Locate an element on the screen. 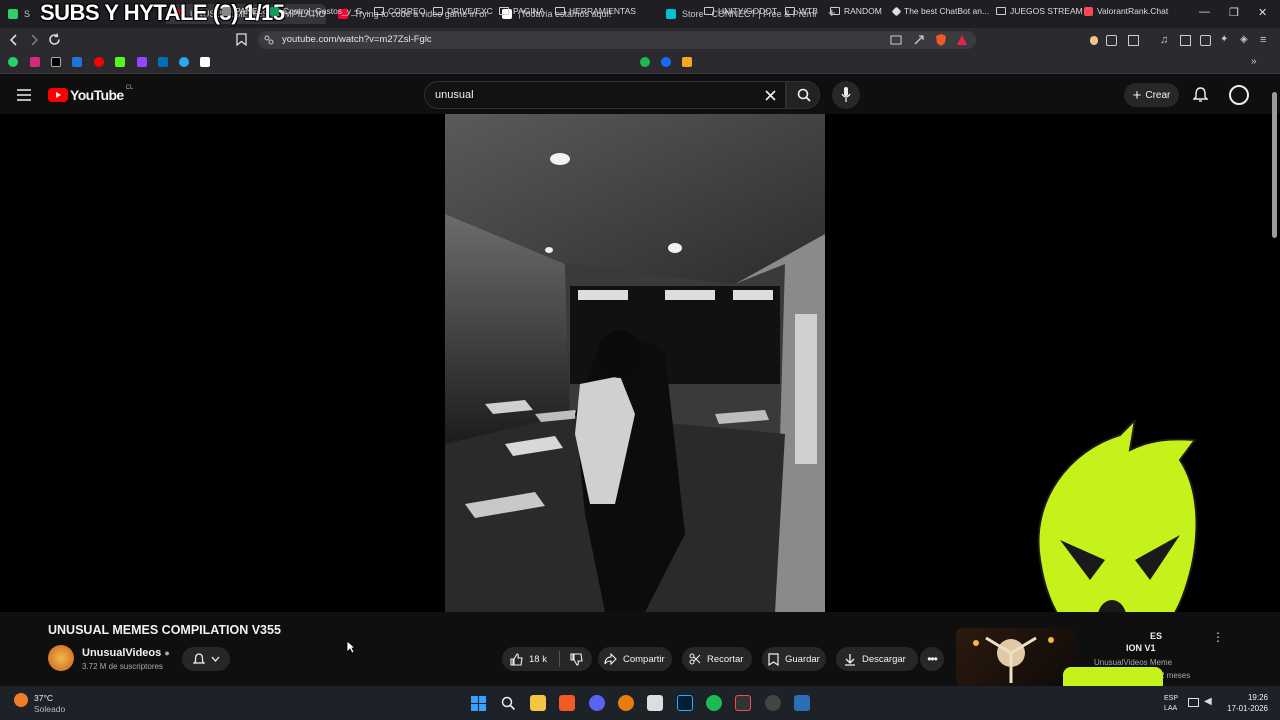 The image size is (1280, 720). bookmark-pagina: PAGINA is located at coordinates (522, 11).